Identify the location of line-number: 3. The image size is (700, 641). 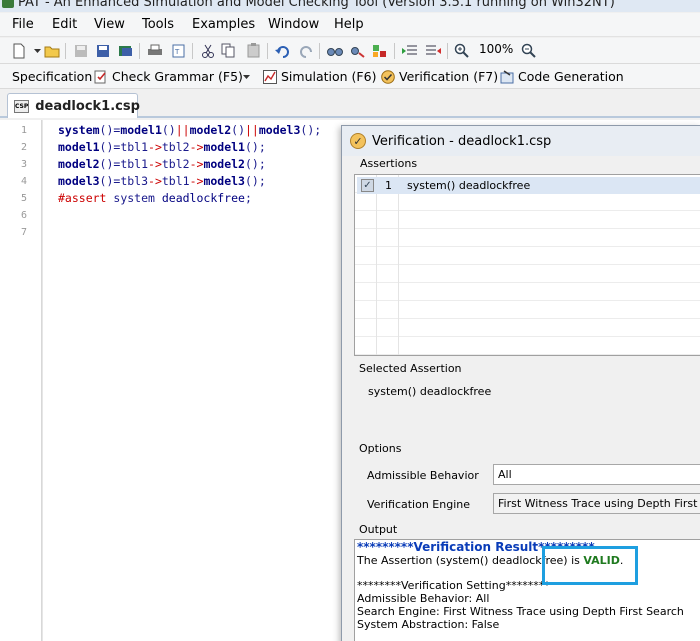
(24, 164).